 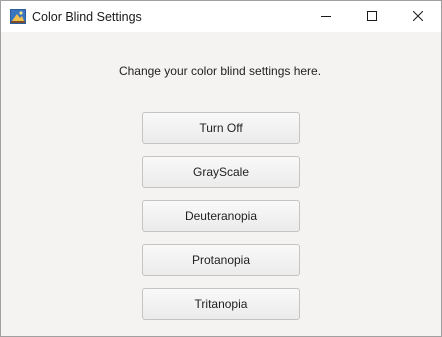 I want to click on deuteranopia-button: Deuteranopia, so click(x=221, y=216).